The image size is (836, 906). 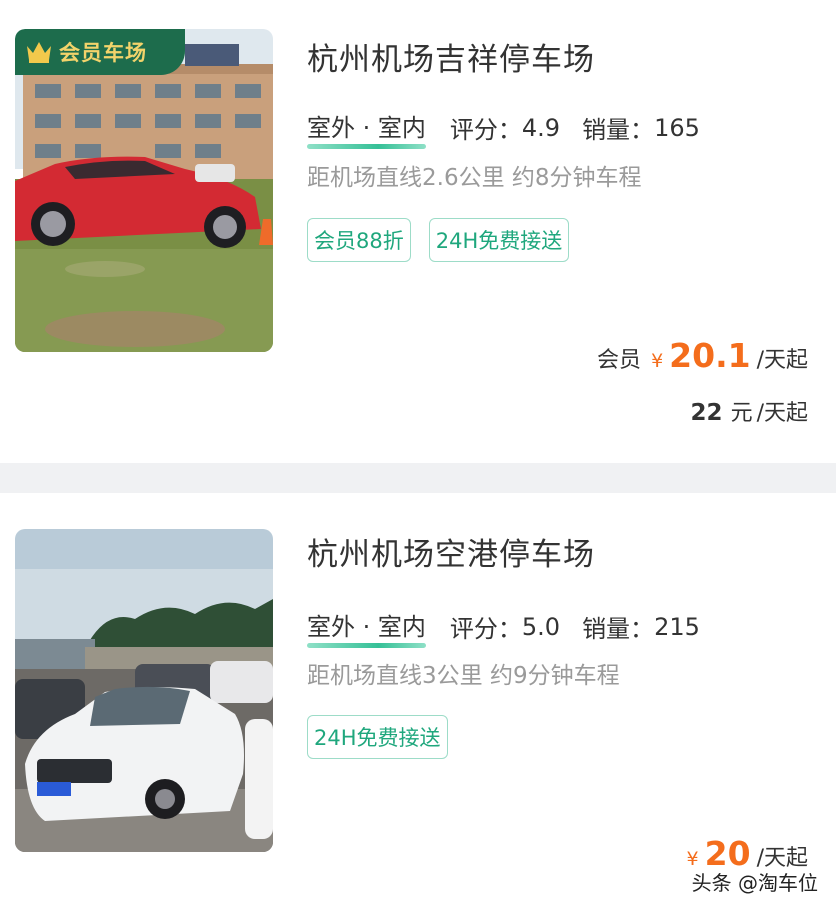 I want to click on listing-meta: 室外 · 室内 评分： 4.9 销量： 165, so click(x=503, y=128).